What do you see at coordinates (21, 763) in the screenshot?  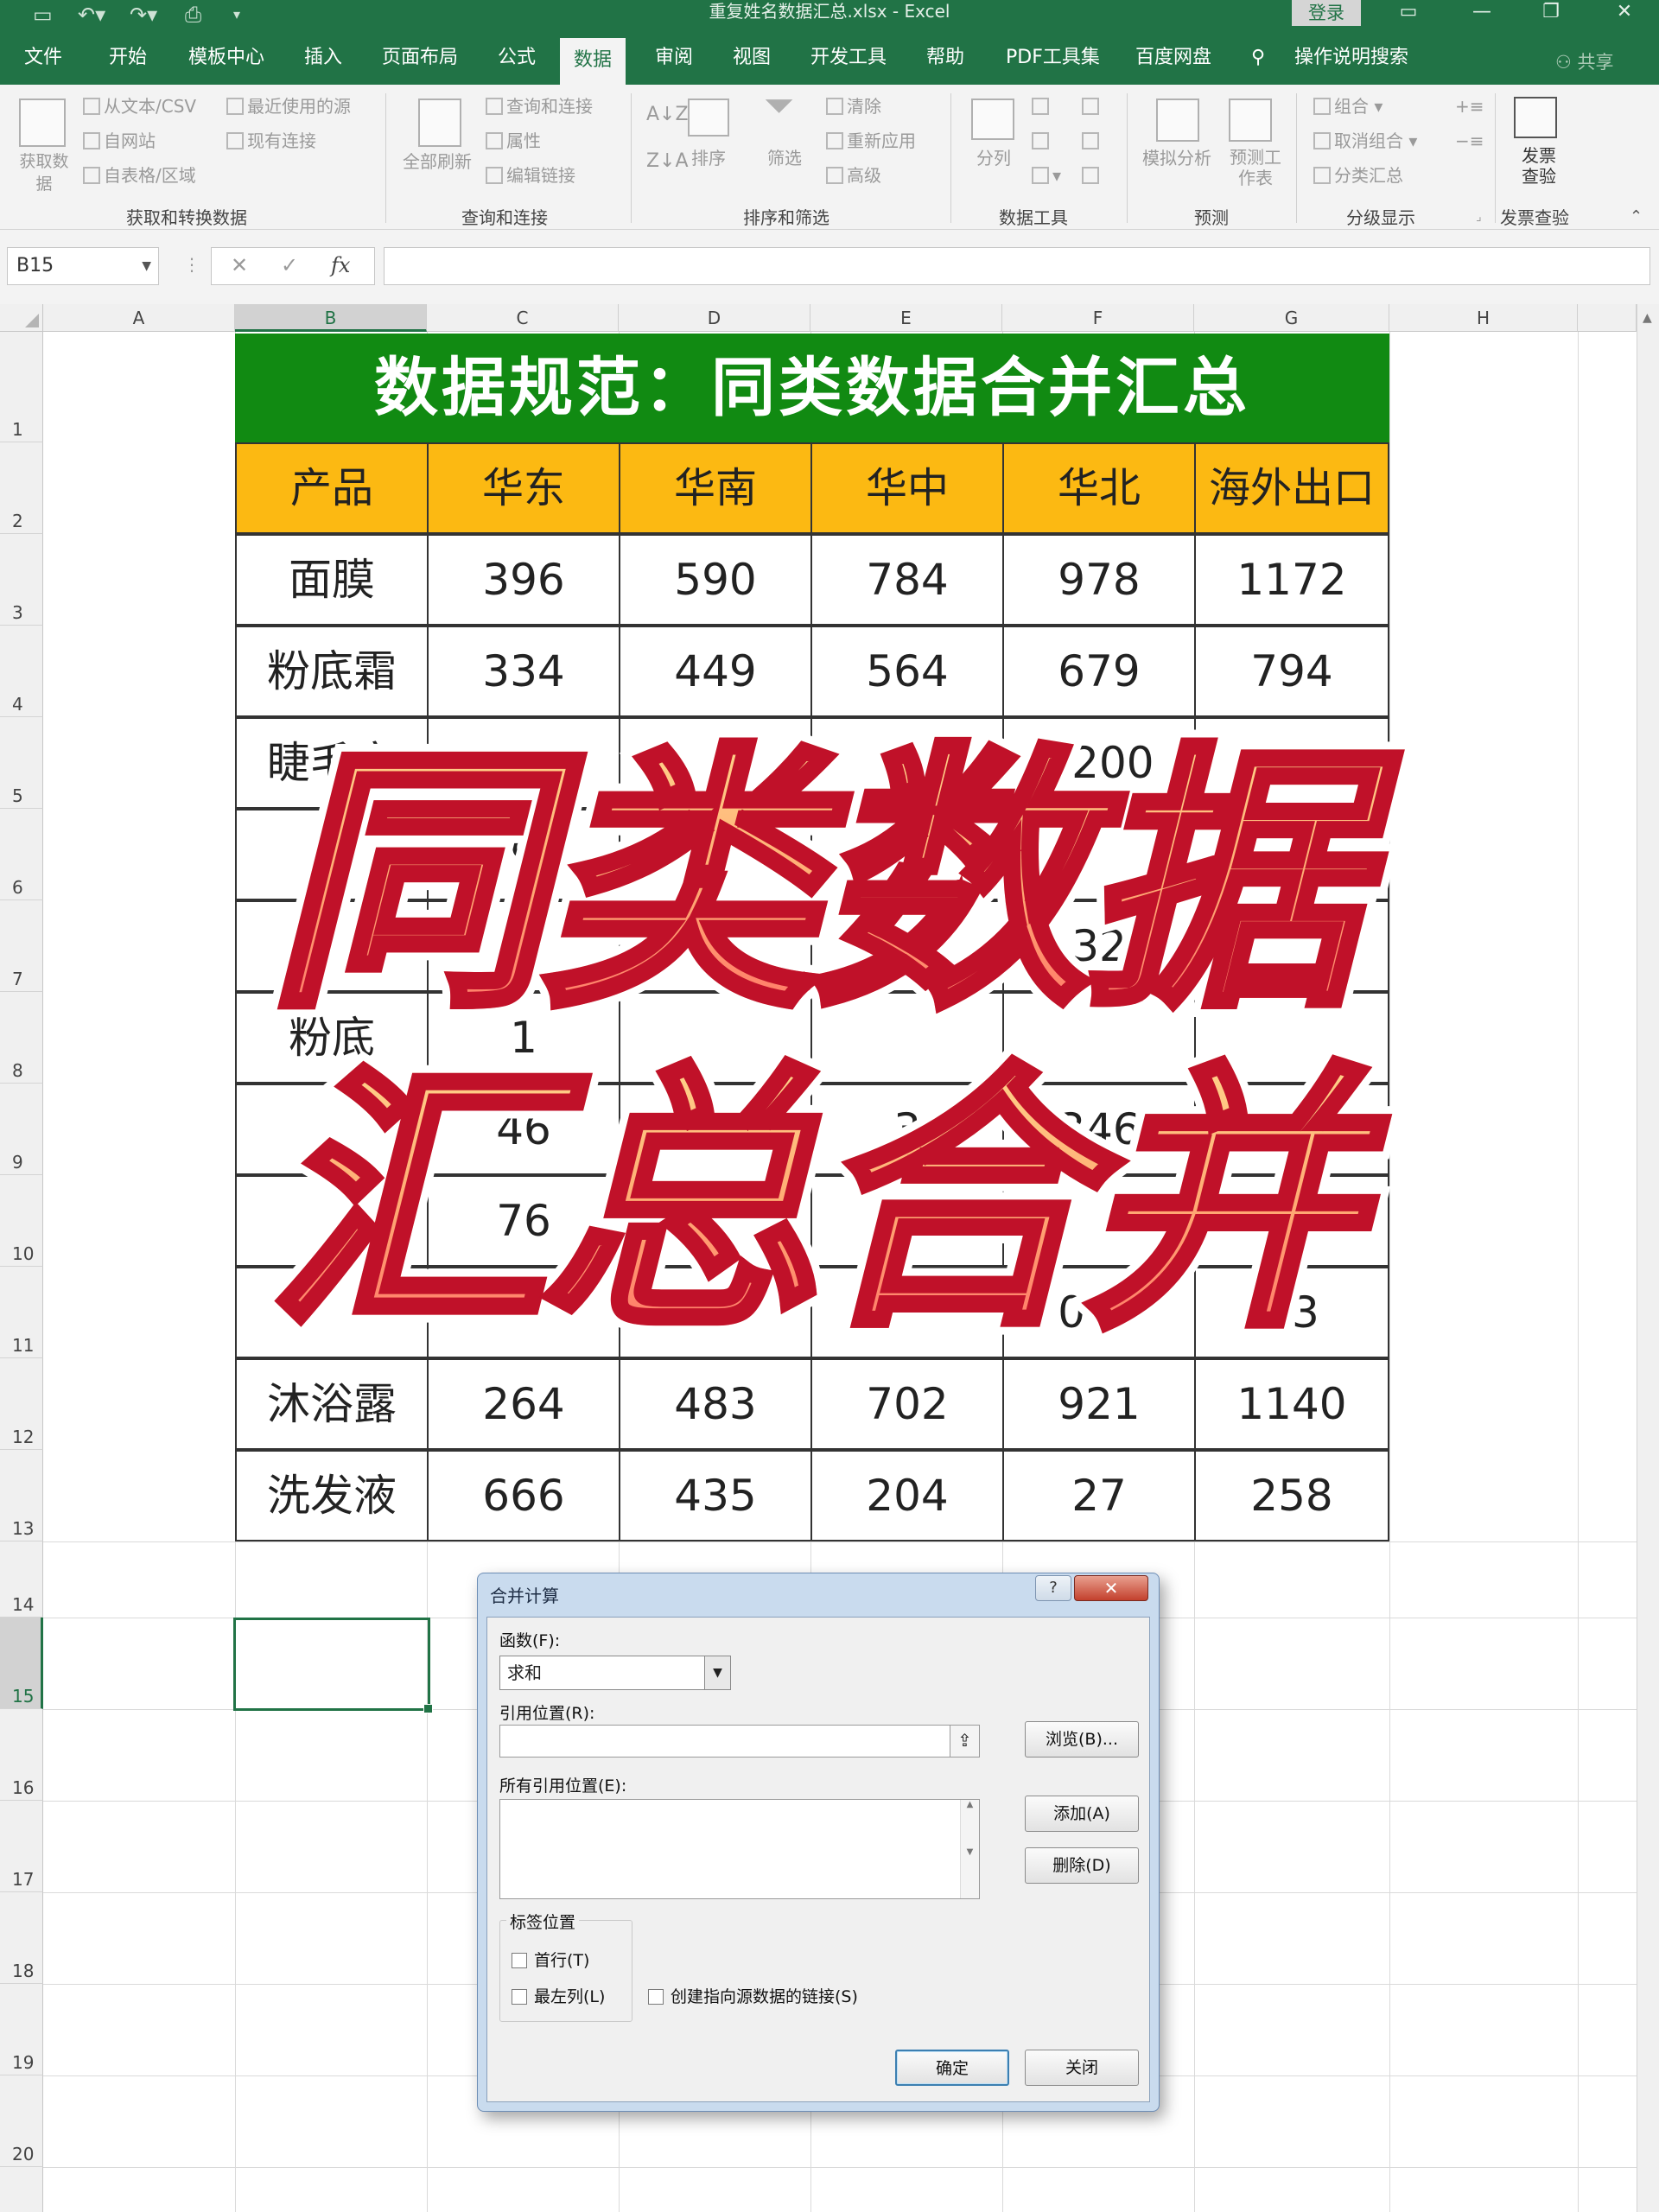 I see `row-header: 5` at bounding box center [21, 763].